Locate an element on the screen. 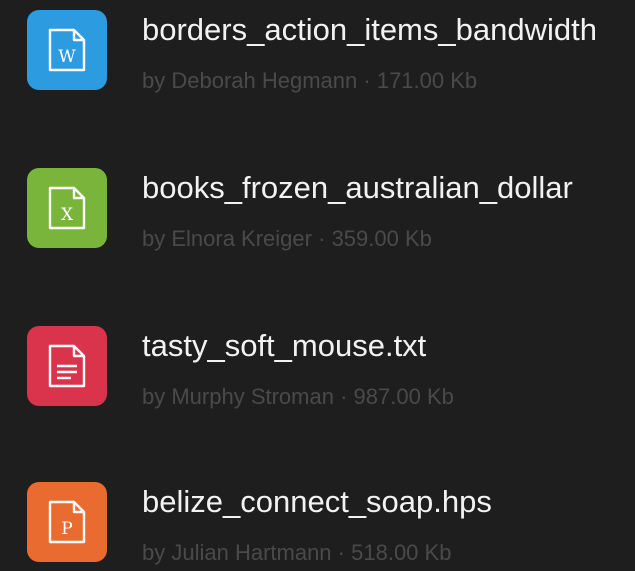 This screenshot has width=635, height=571. document-glyph: X is located at coordinates (67, 208).